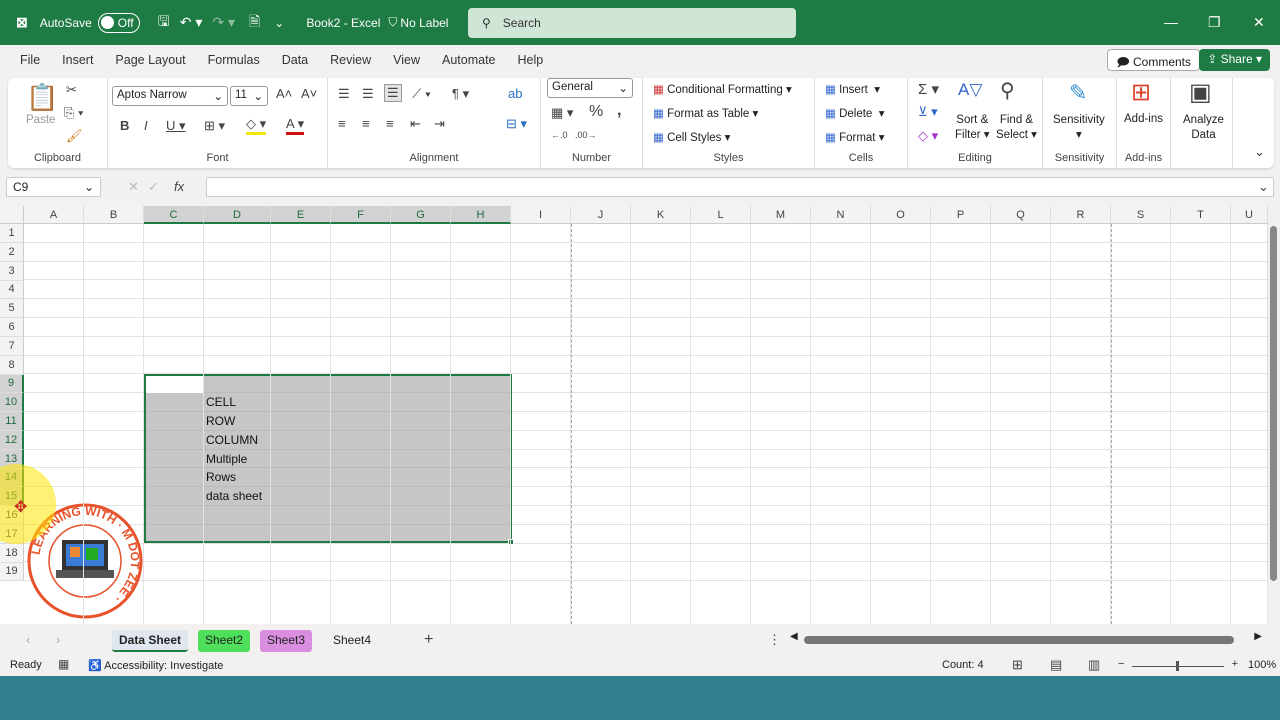 Image resolution: width=1280 pixels, height=720 pixels. What do you see at coordinates (1171, 22) in the screenshot?
I see `minimize-button: —` at bounding box center [1171, 22].